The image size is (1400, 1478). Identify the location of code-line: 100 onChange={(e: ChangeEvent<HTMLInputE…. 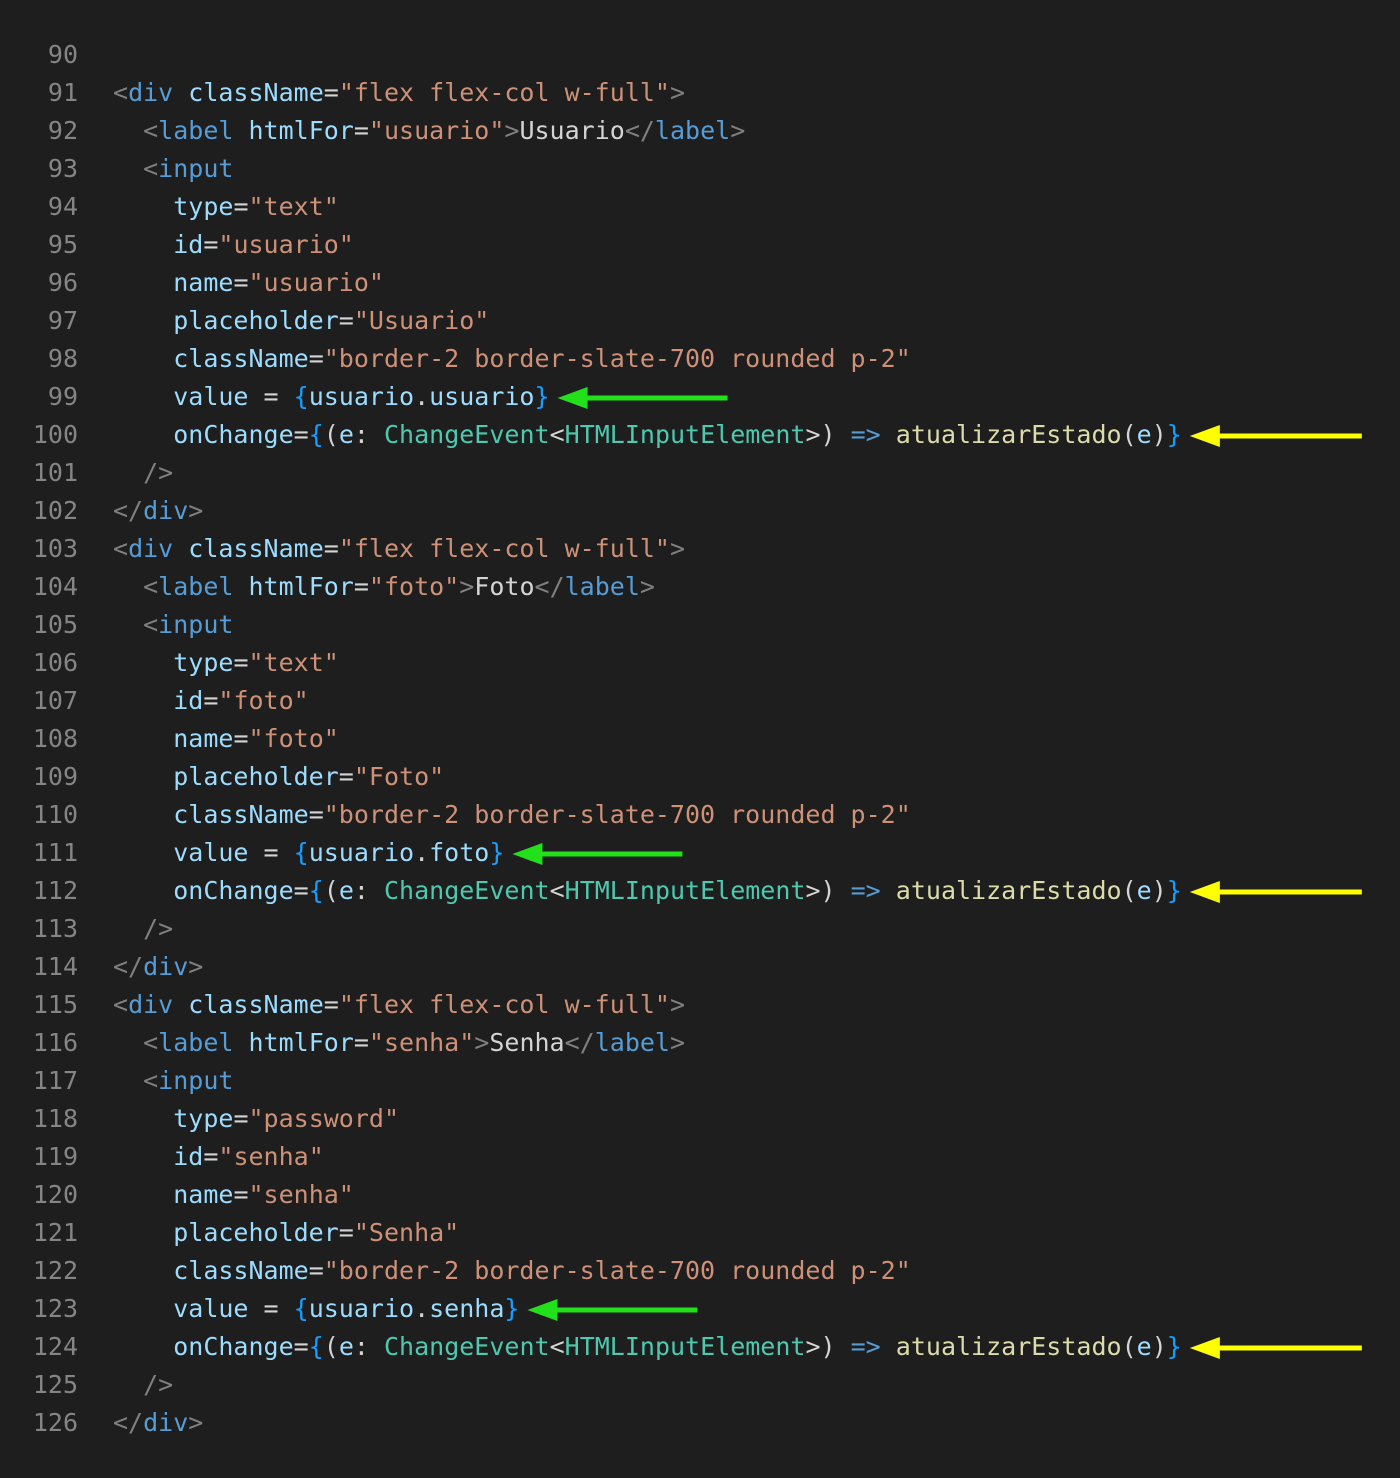
(700, 435).